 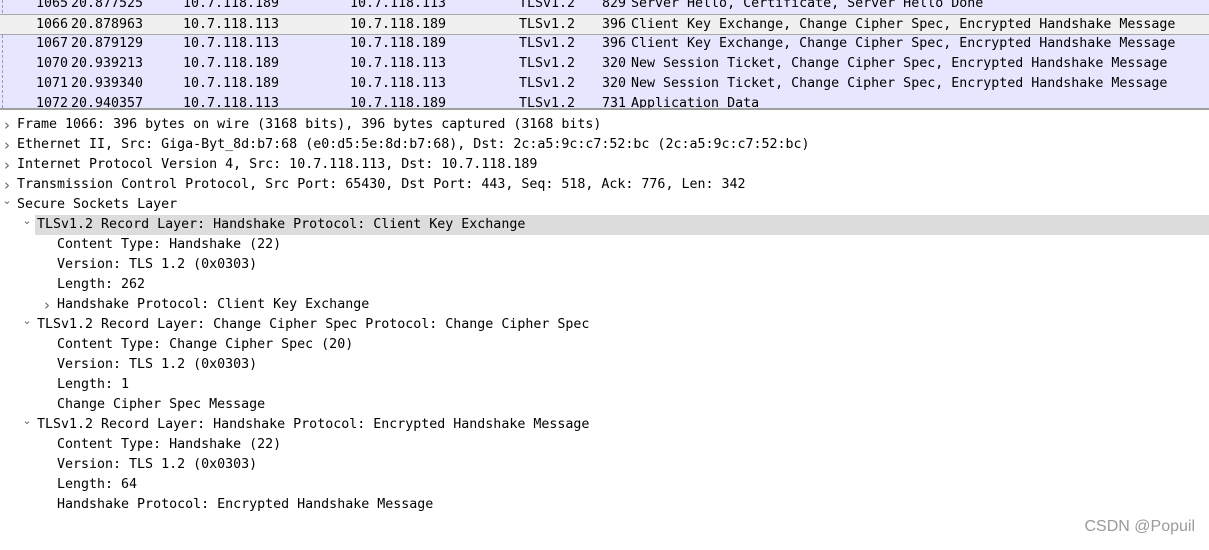 I want to click on detail-row: Length: 262, so click(x=604, y=285).